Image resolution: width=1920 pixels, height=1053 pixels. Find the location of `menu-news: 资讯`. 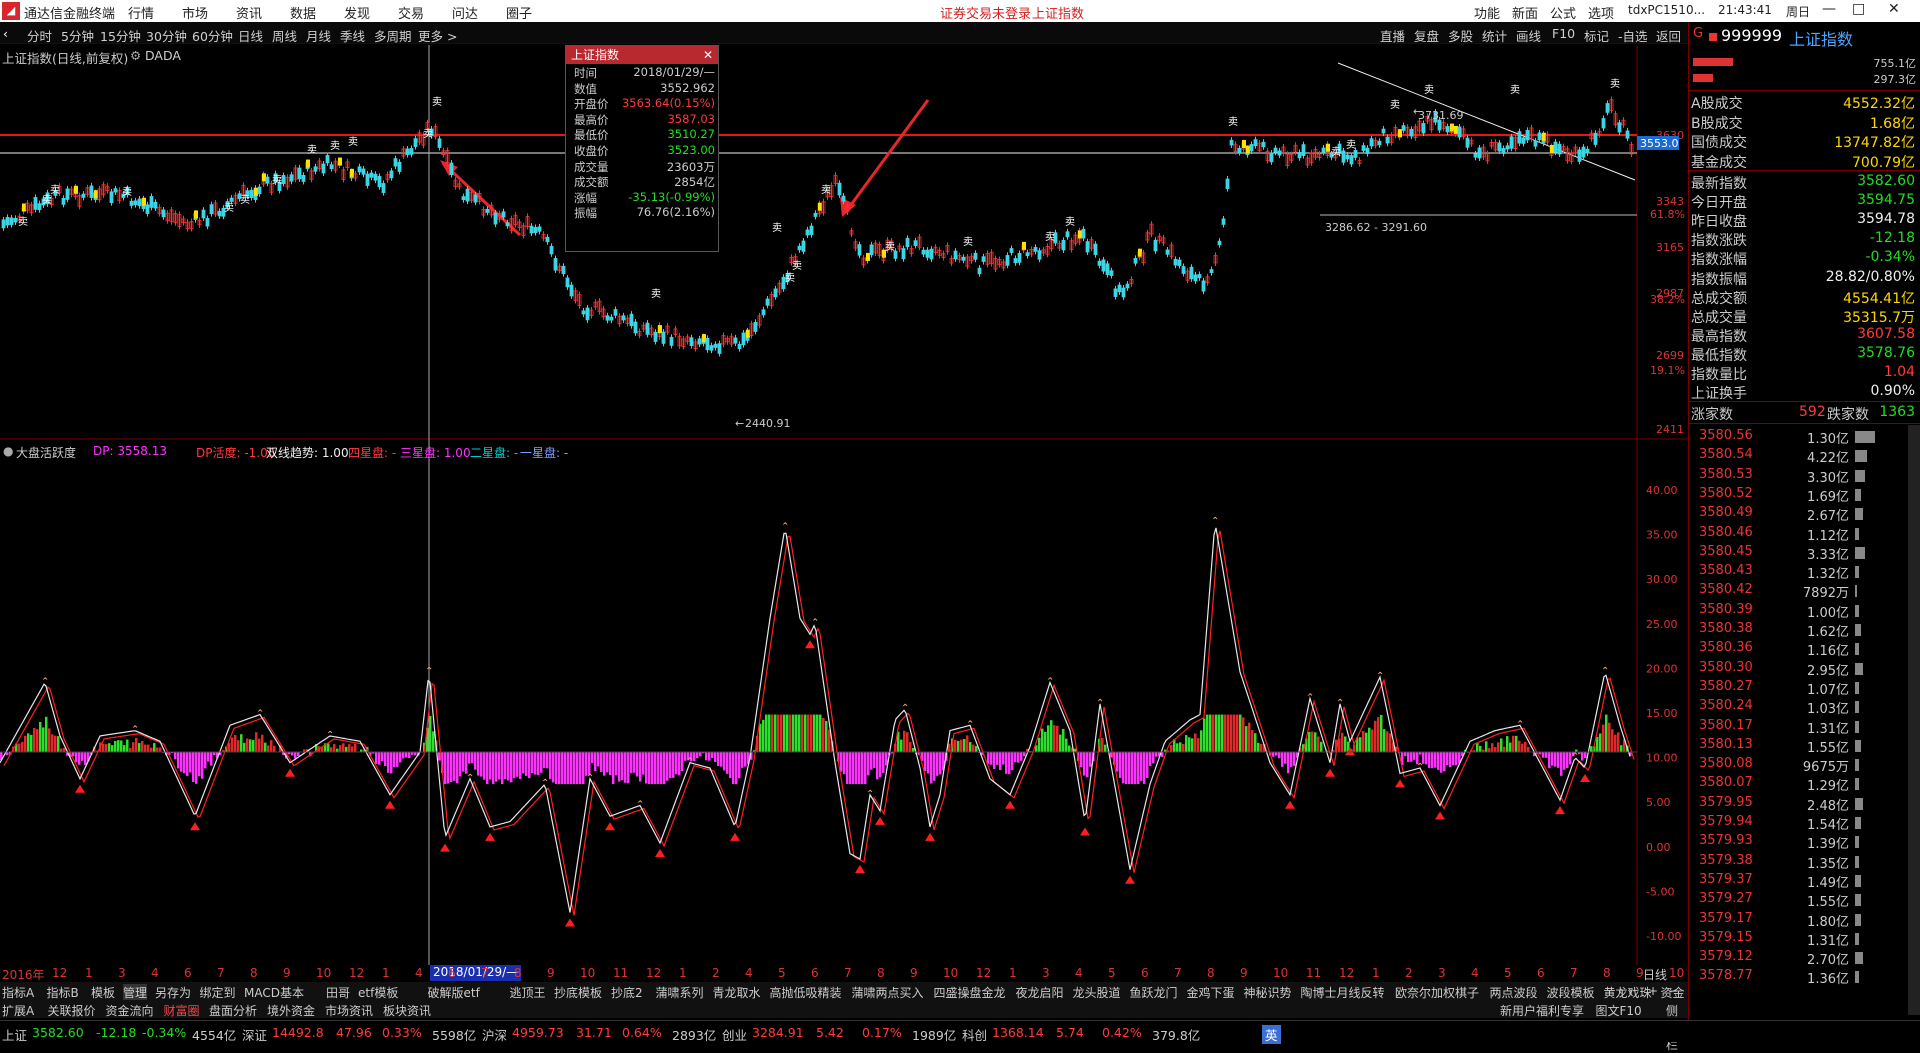

menu-news: 资讯 is located at coordinates (249, 12).